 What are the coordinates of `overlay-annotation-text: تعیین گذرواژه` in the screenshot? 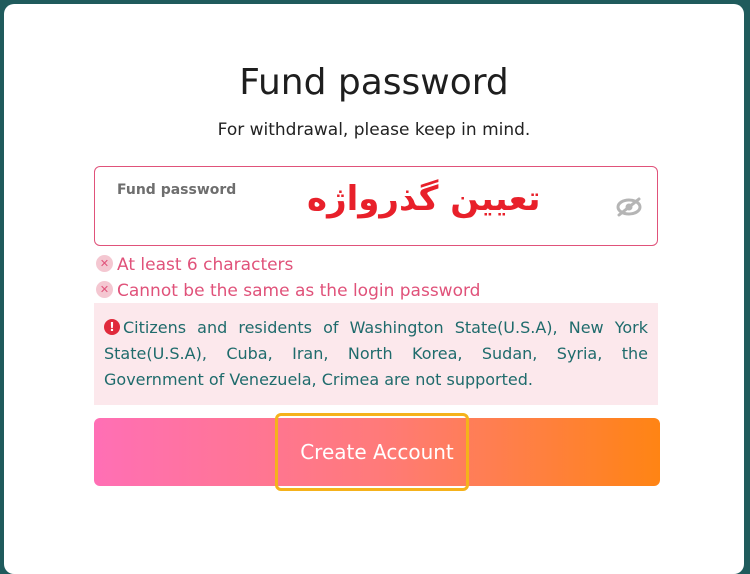 It's located at (424, 199).